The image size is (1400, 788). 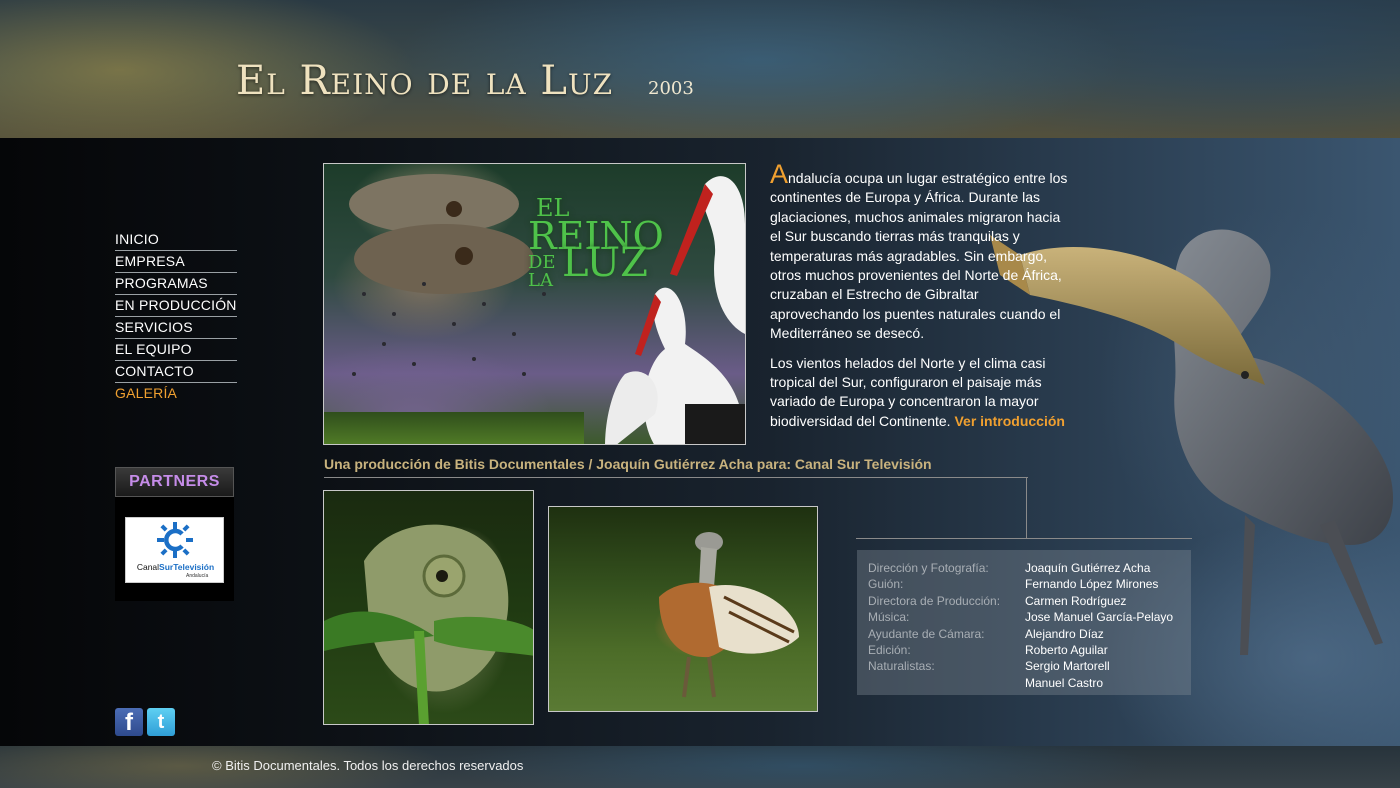 I want to click on crew-row: Naturalistas: Sergio Martorell, so click(x=989, y=666).